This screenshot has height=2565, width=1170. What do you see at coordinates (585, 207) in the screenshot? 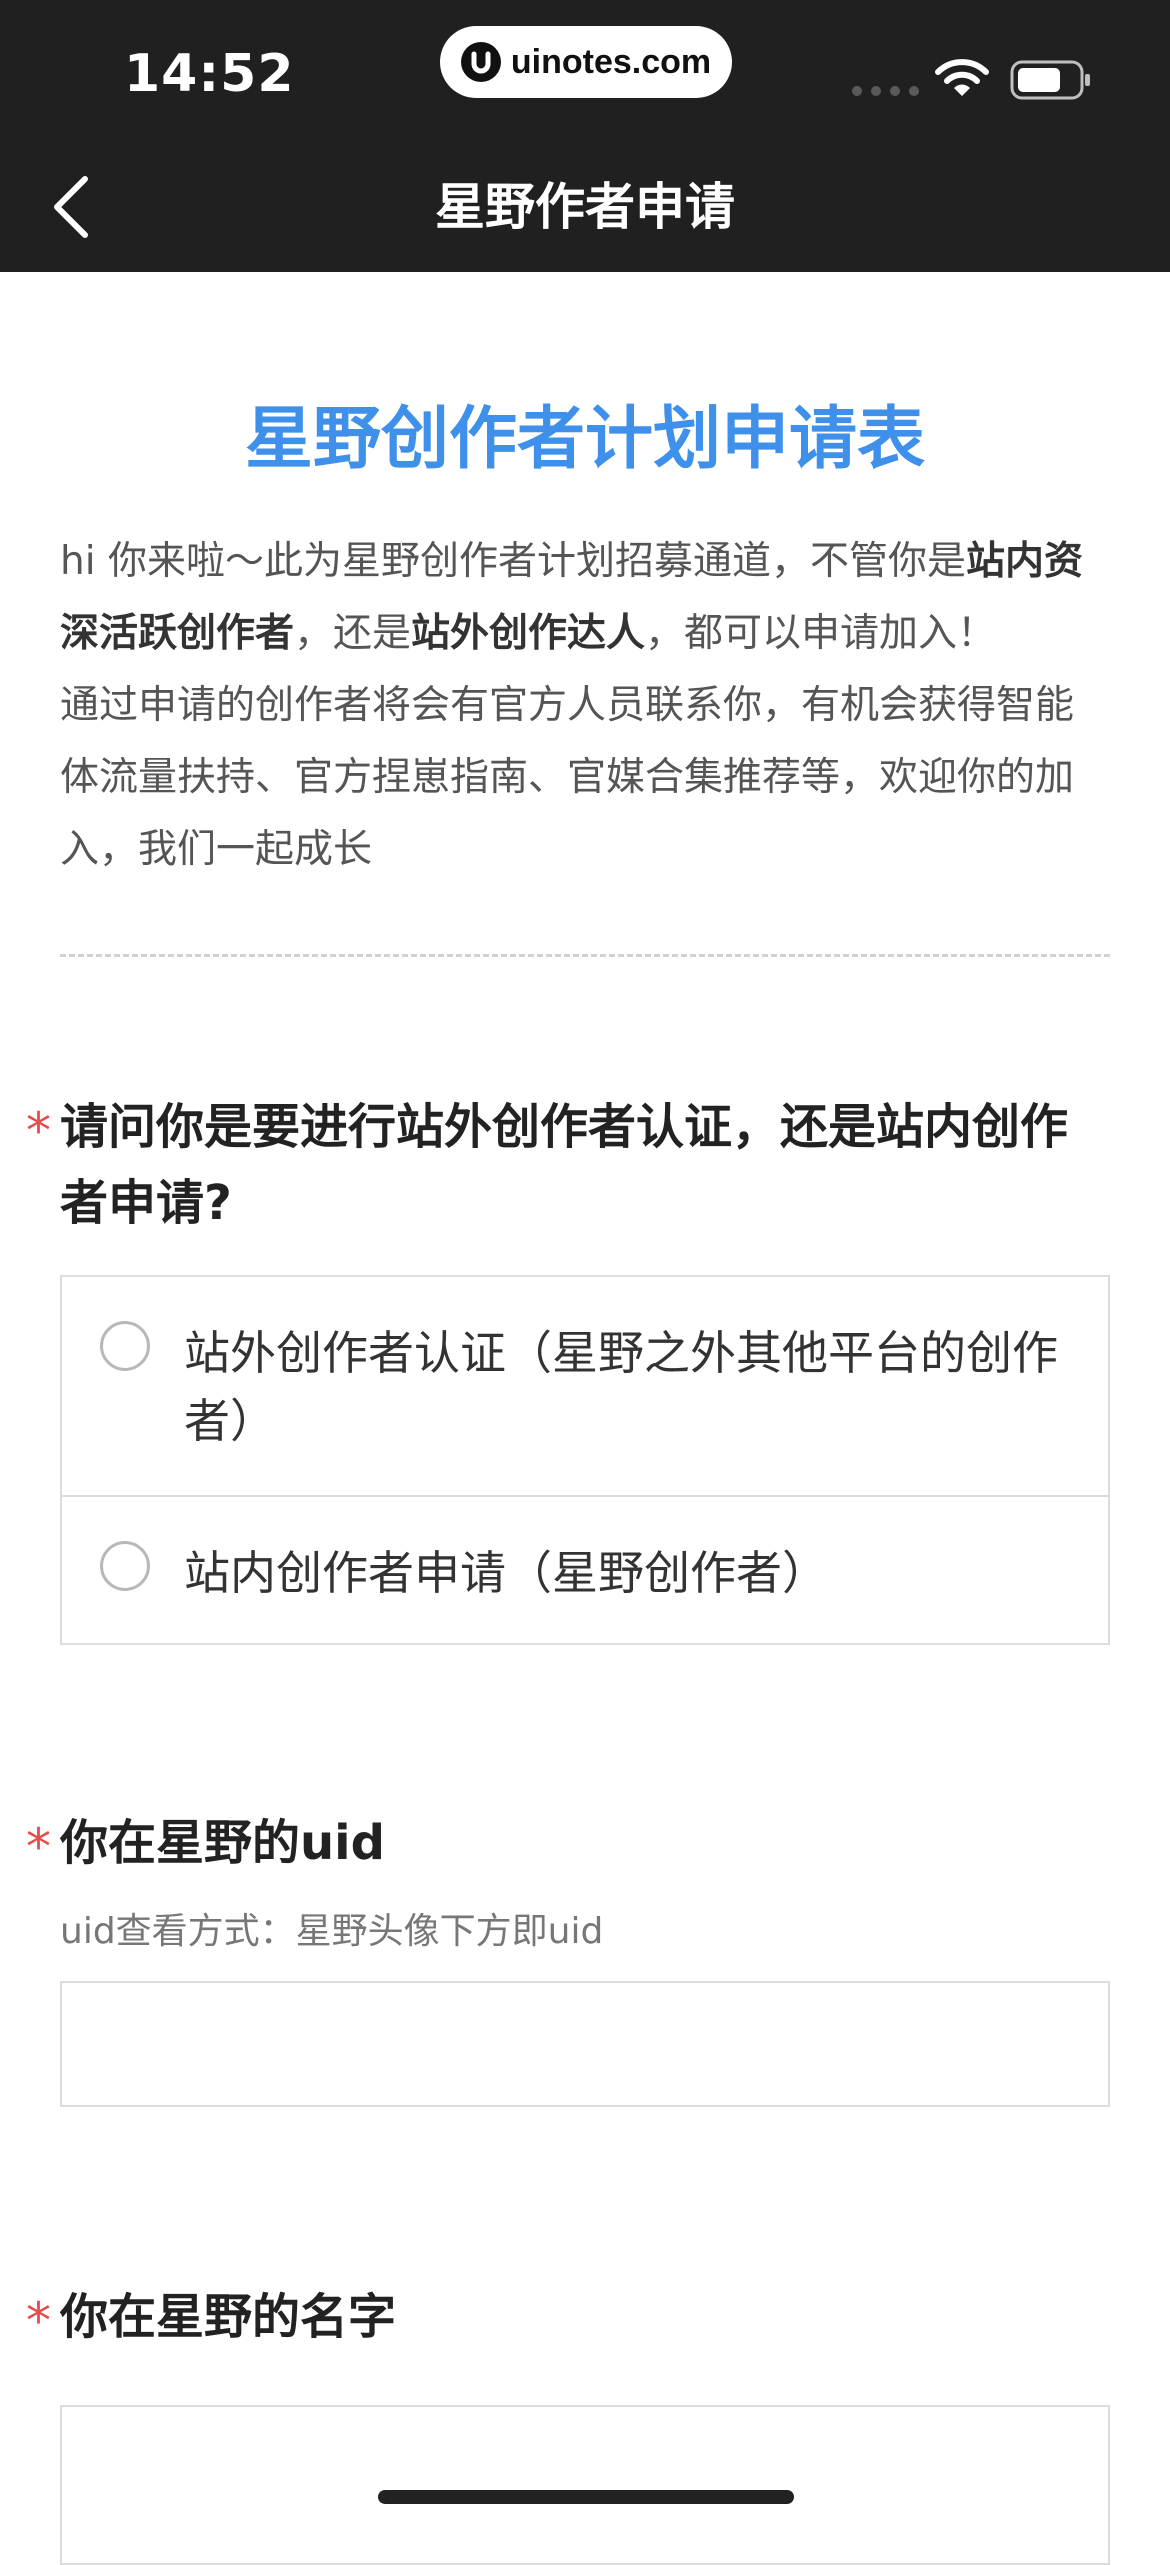
I see `page-title: 星野作者申请` at bounding box center [585, 207].